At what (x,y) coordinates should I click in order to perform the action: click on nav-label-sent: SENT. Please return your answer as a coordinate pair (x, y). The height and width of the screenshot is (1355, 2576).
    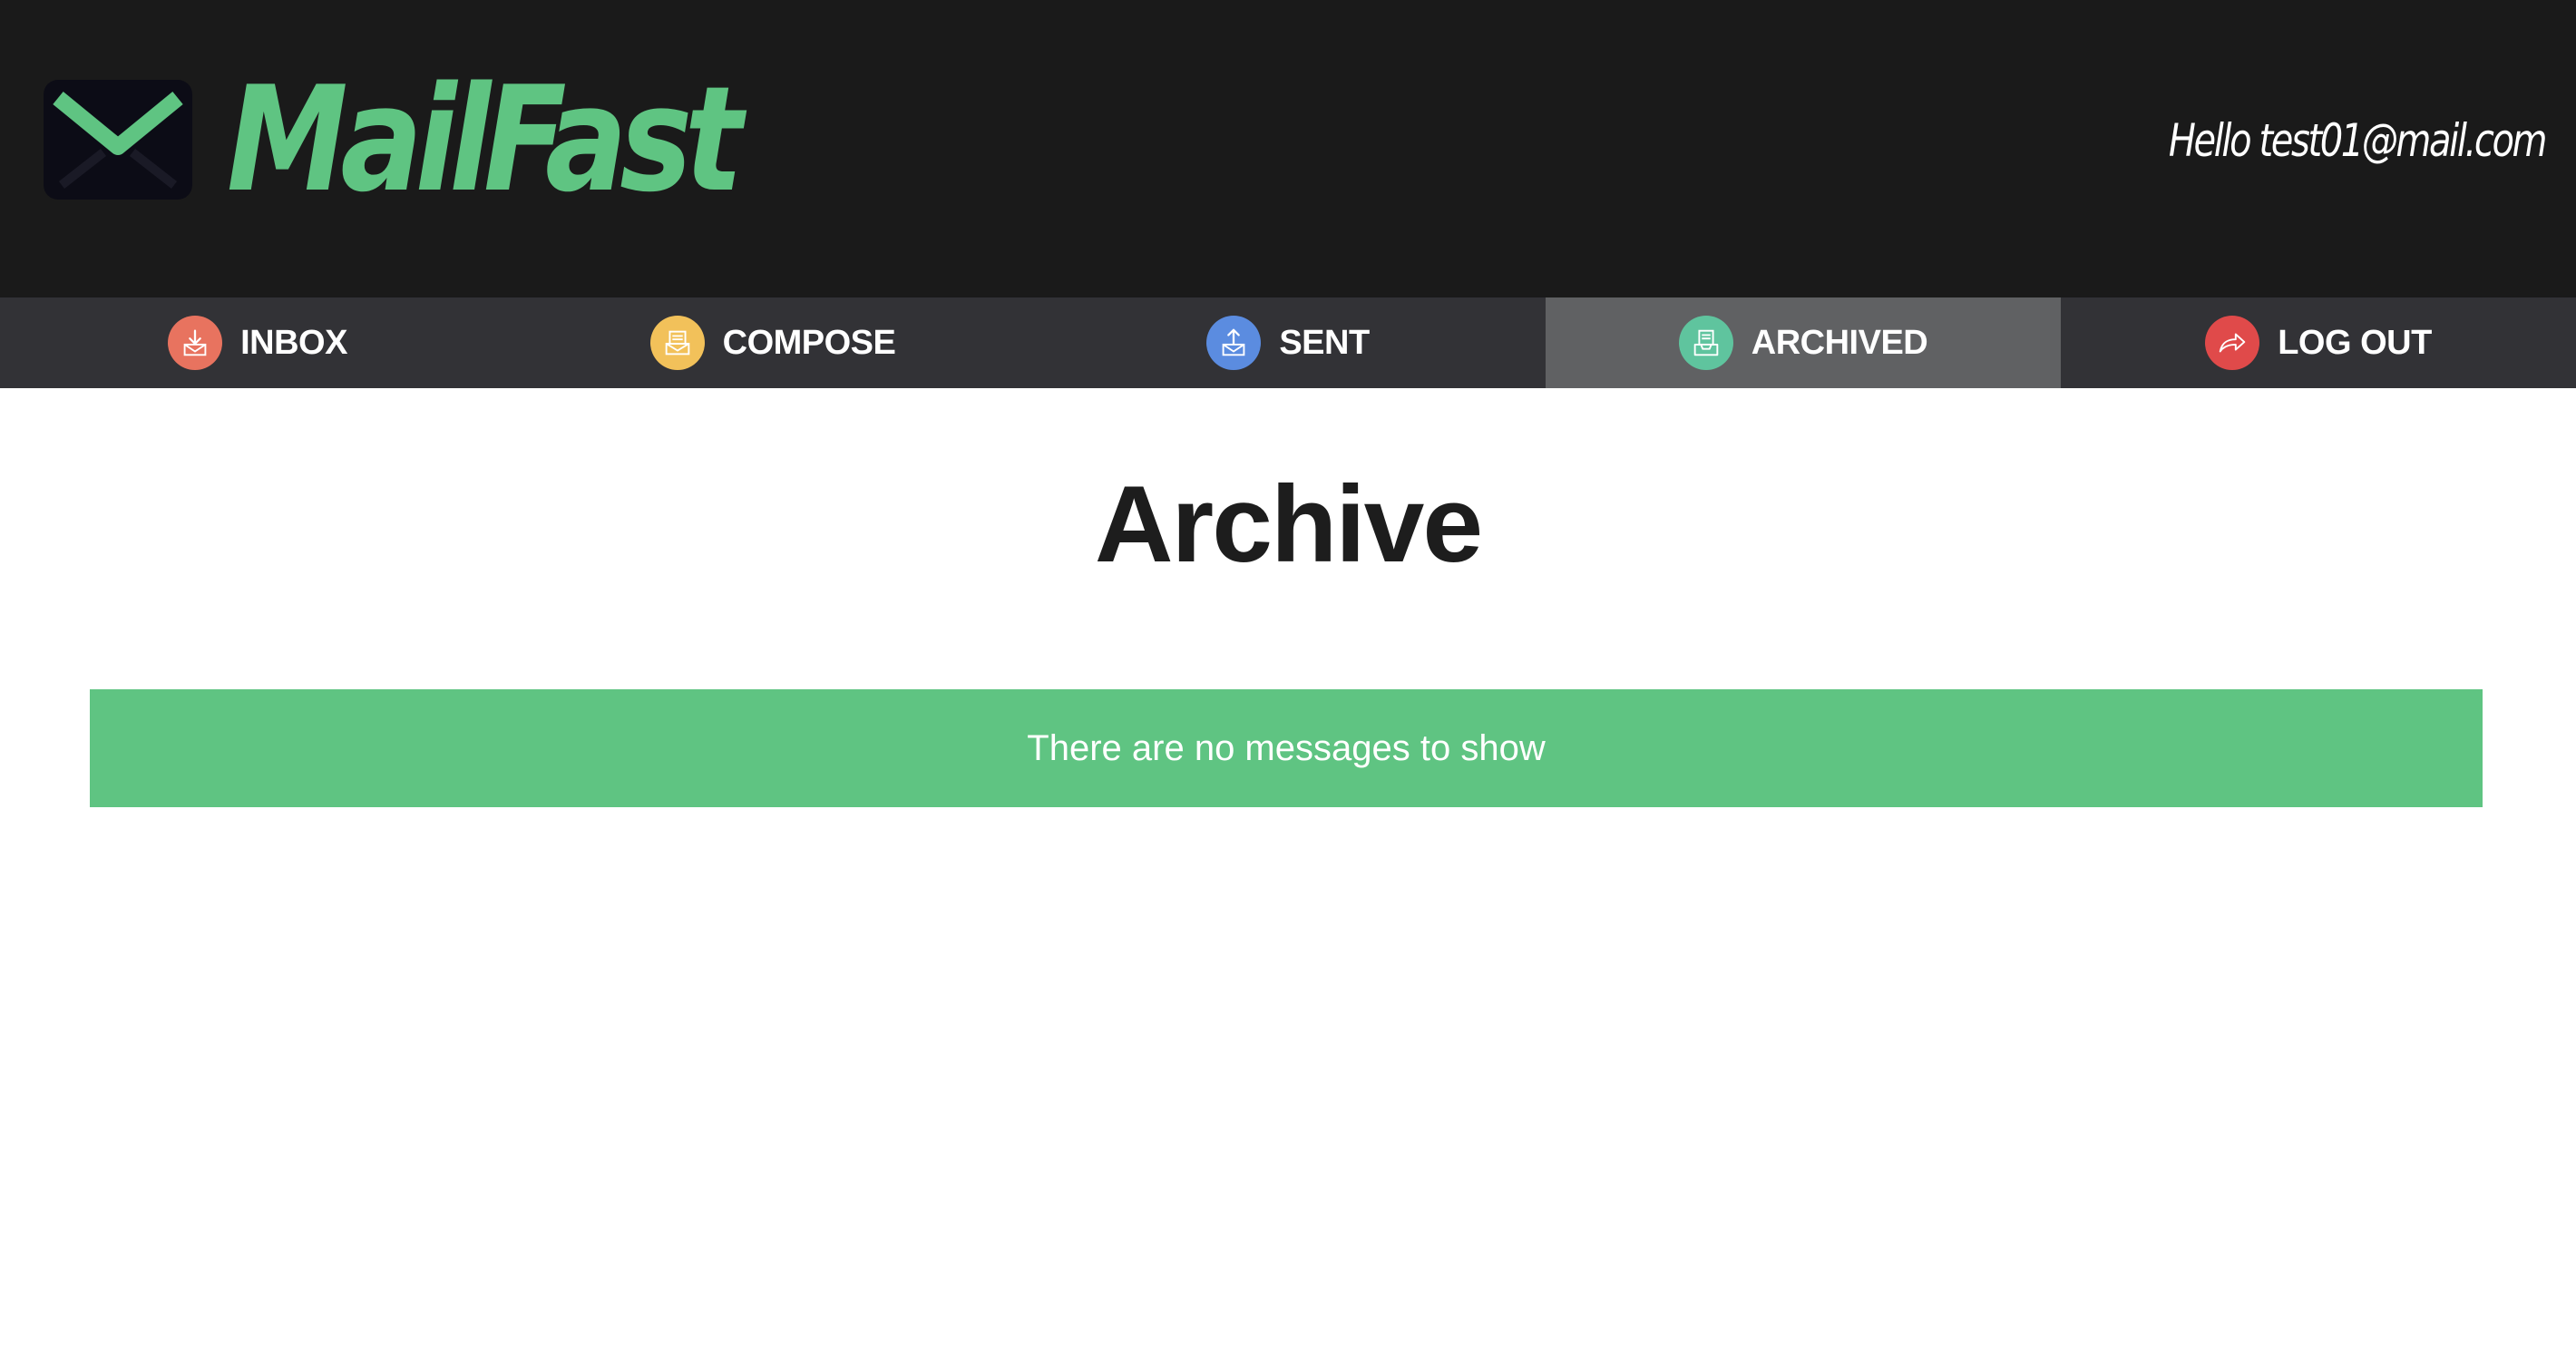
    Looking at the image, I should click on (1324, 342).